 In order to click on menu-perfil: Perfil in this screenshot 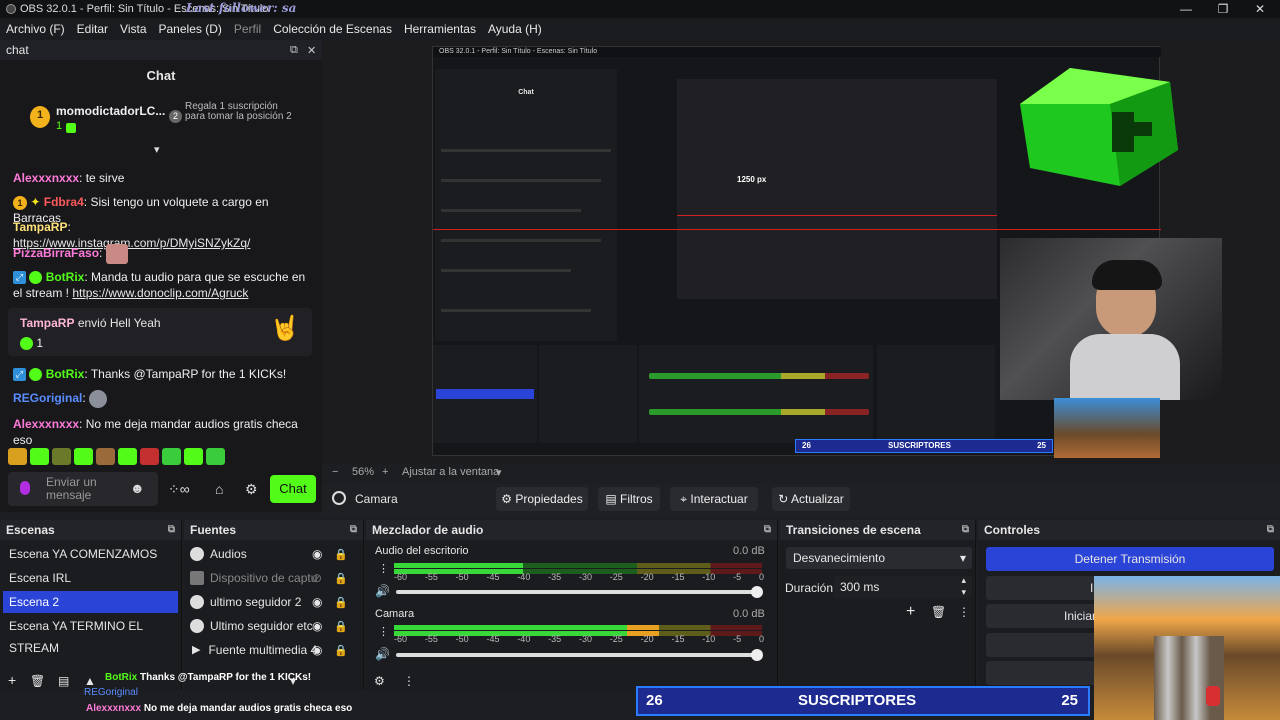, I will do `click(247, 29)`.